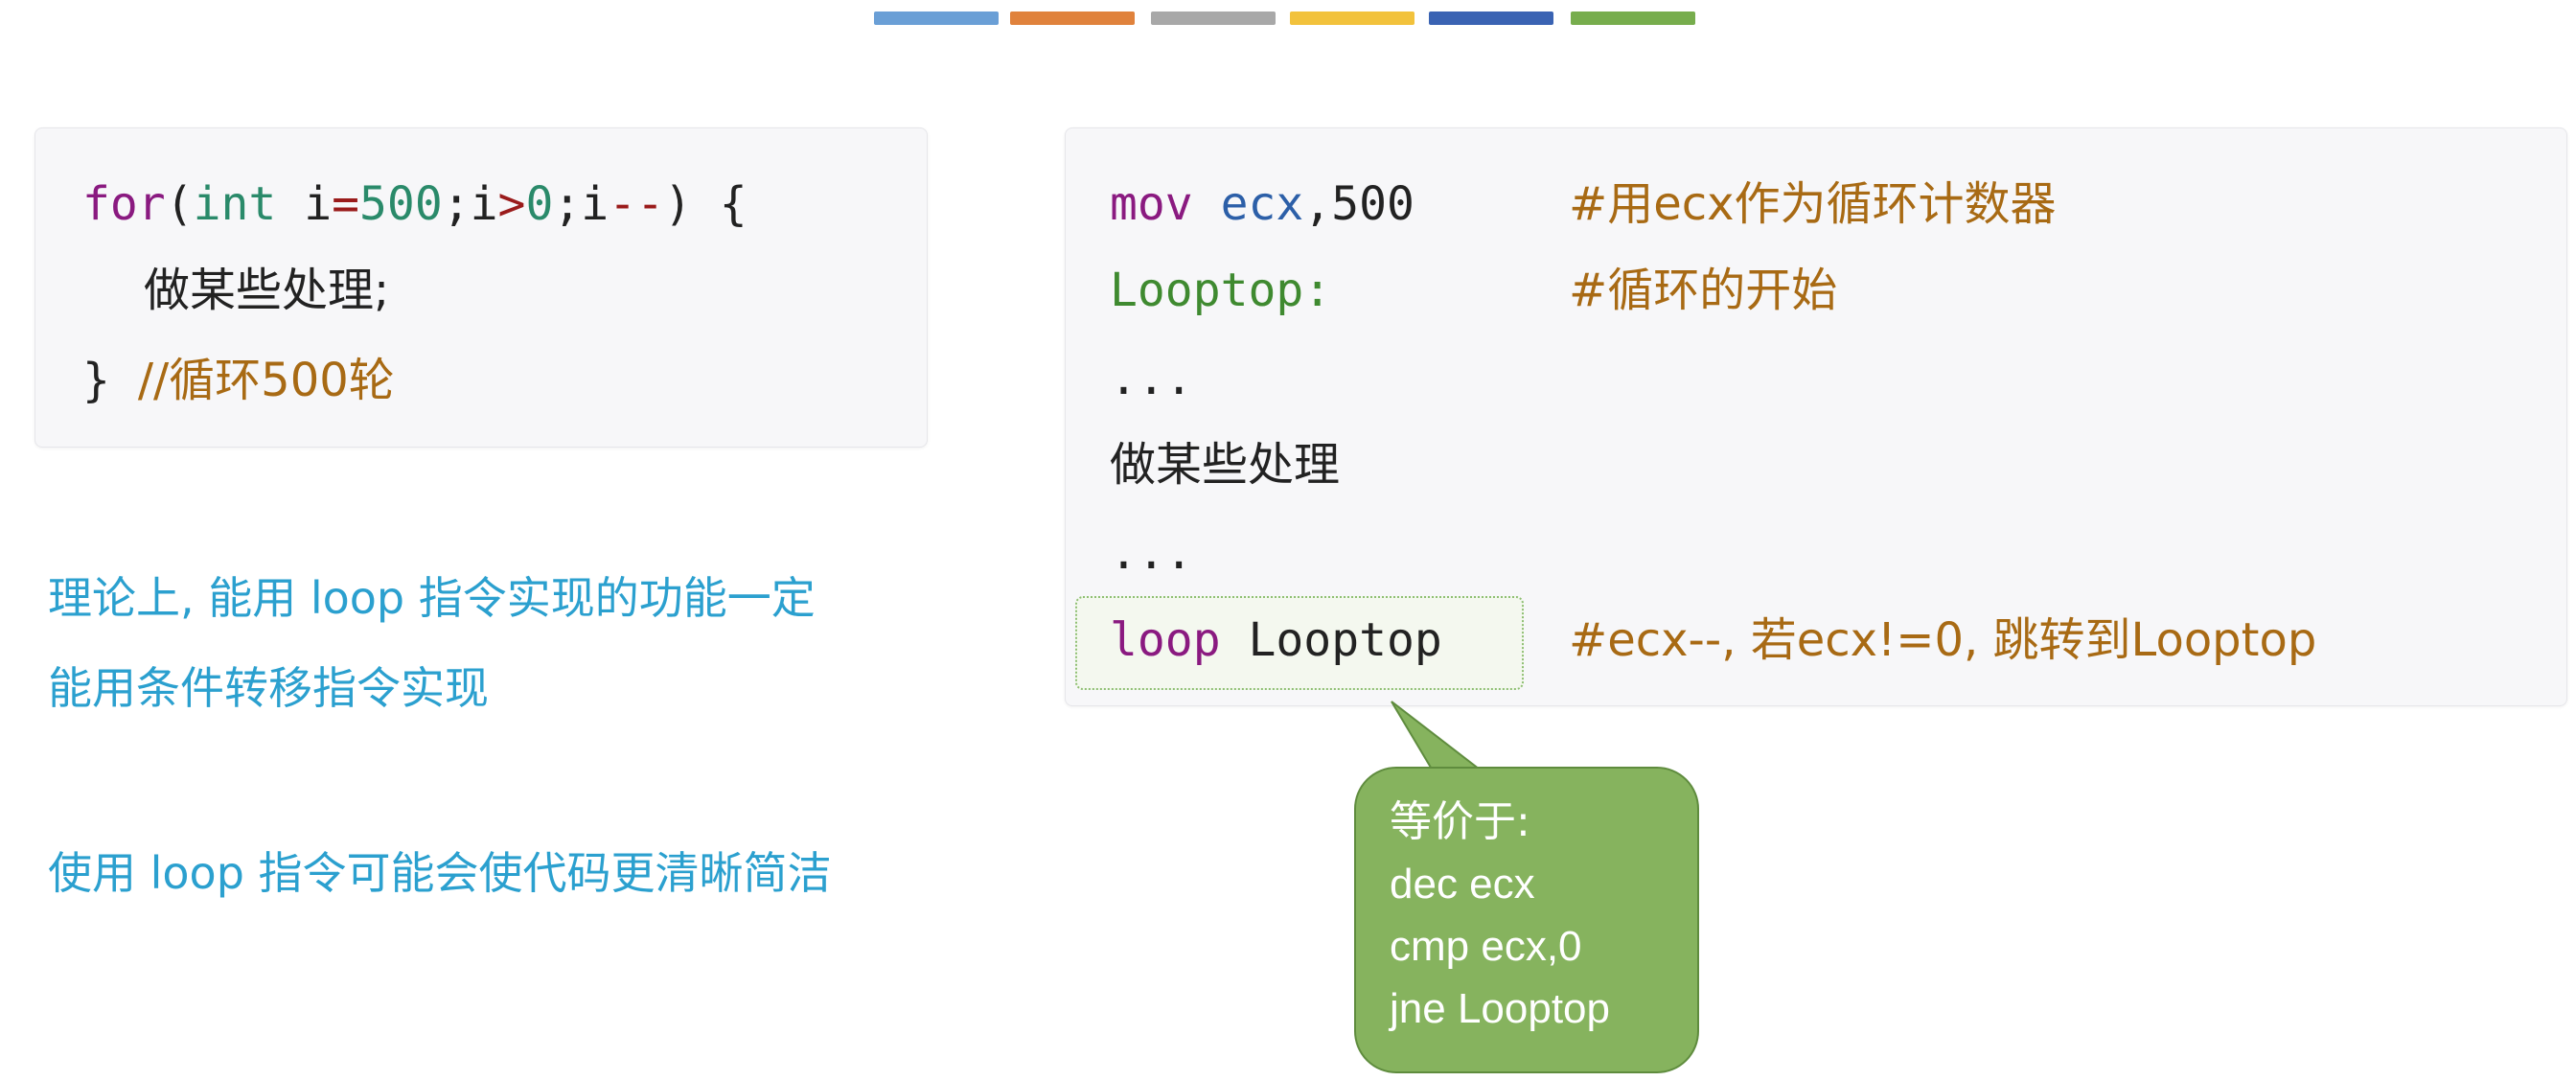 Image resolution: width=2576 pixels, height=1081 pixels. I want to click on note-1-line-1: 理论上, 能用 loop 指令实现的功能一定, so click(432, 598).